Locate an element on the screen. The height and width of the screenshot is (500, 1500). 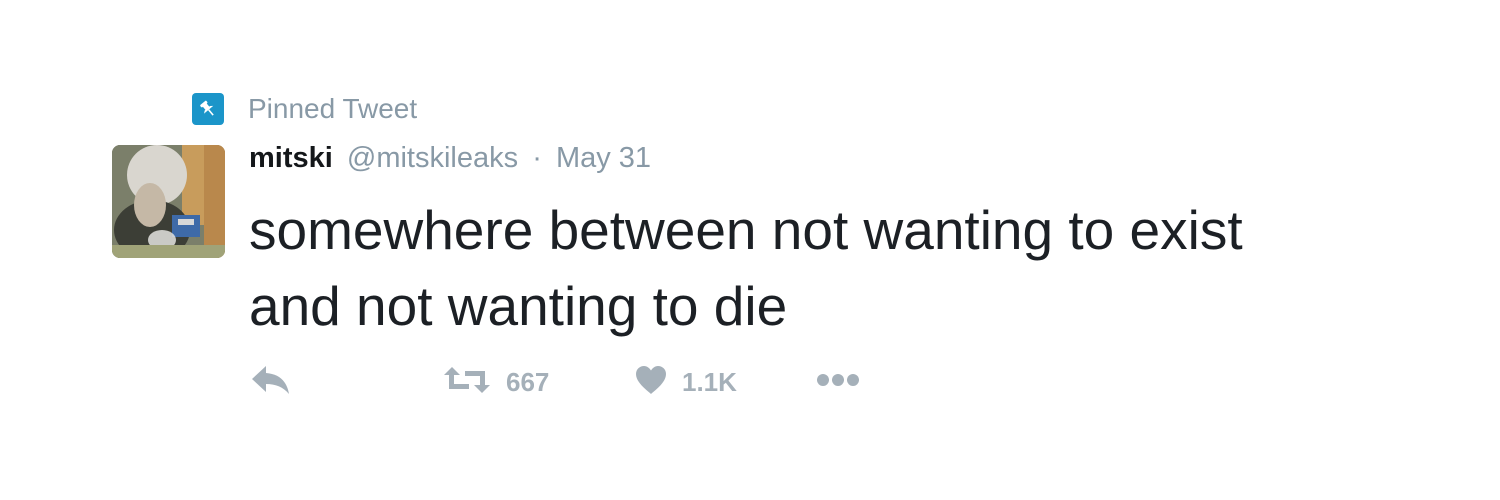
pinned-label: Pinned Tweet is located at coordinates (333, 108).